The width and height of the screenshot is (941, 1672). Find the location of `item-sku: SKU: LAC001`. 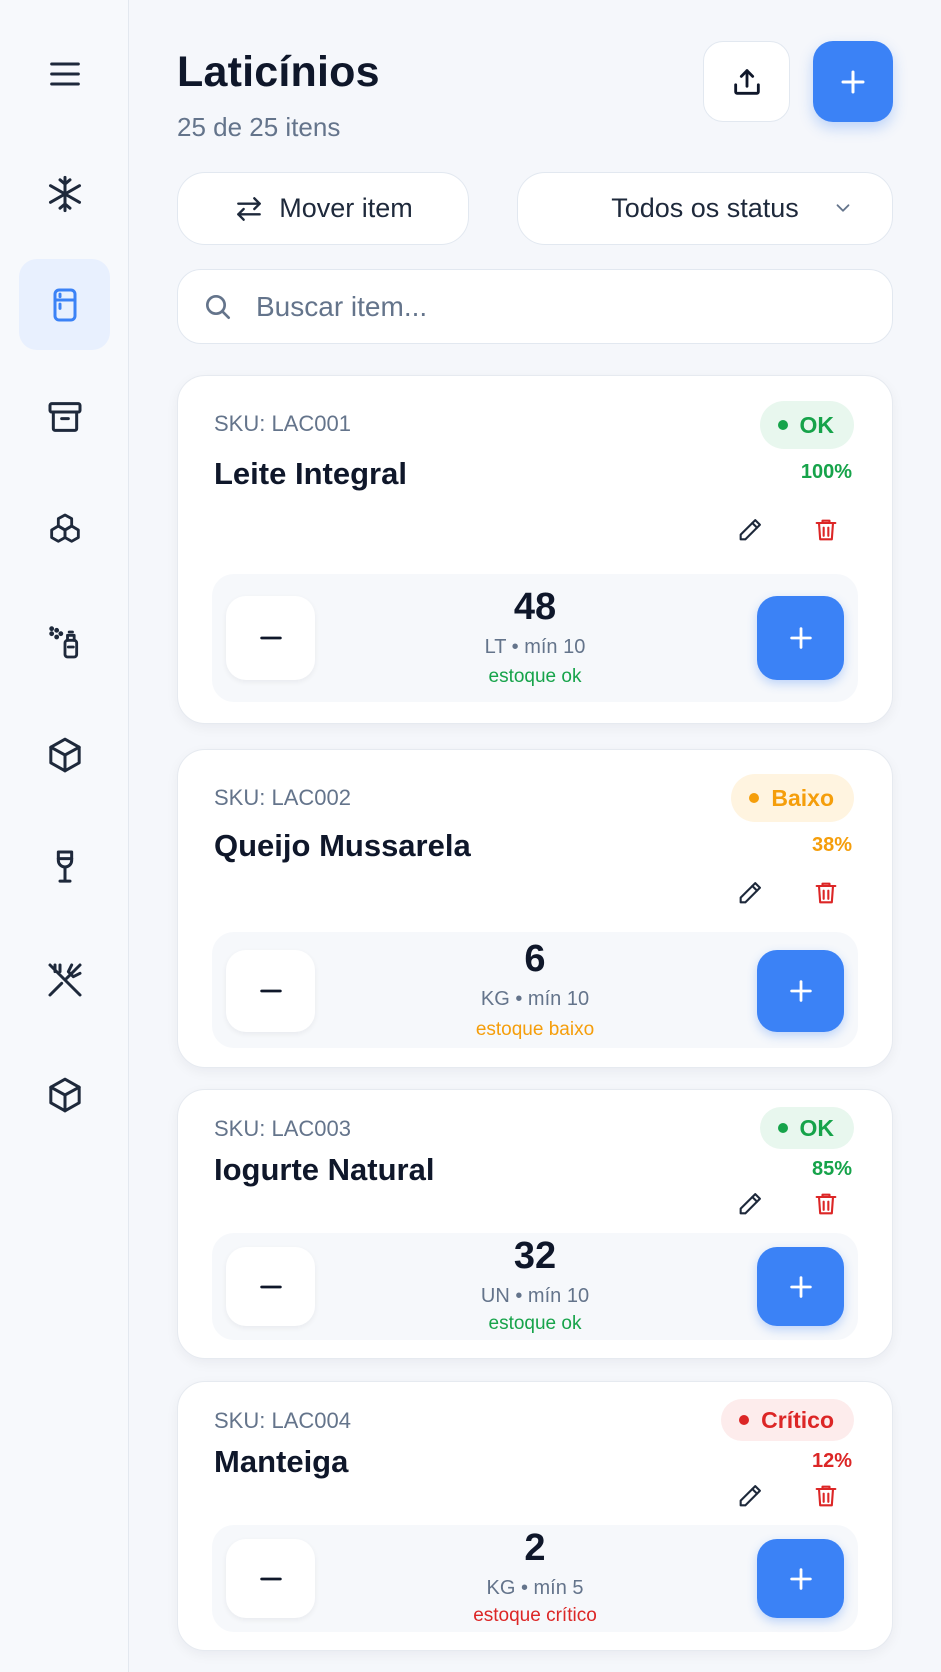

item-sku: SKU: LAC001 is located at coordinates (282, 423).